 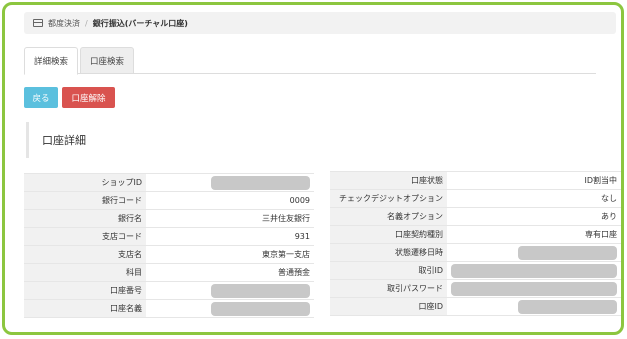 I want to click on breadcrumb-parent: 都度決済, so click(x=64, y=23).